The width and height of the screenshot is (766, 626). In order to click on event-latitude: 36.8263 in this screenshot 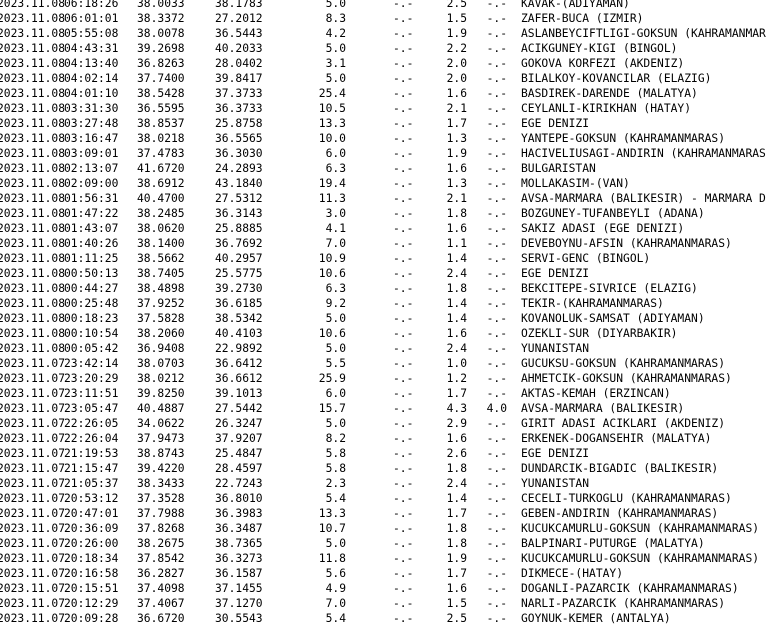, I will do `click(161, 63)`.